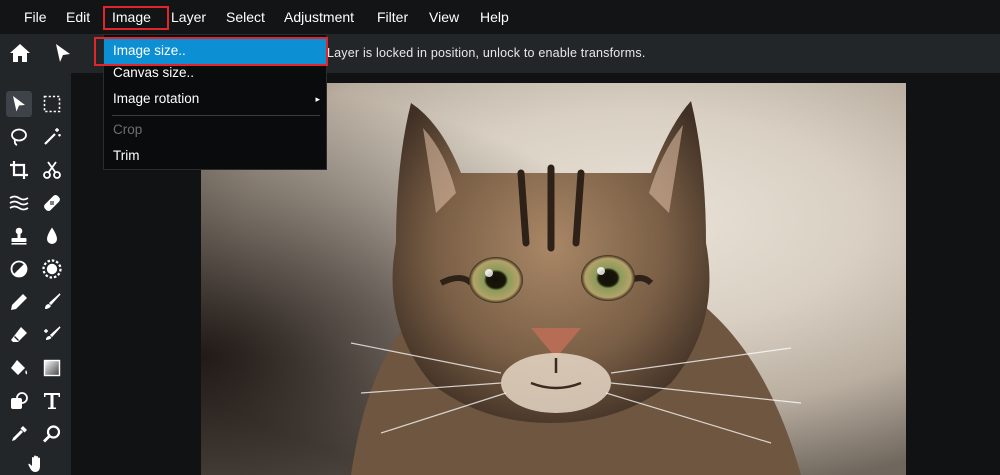  I want to click on crop-tool-icon, so click(19, 170).